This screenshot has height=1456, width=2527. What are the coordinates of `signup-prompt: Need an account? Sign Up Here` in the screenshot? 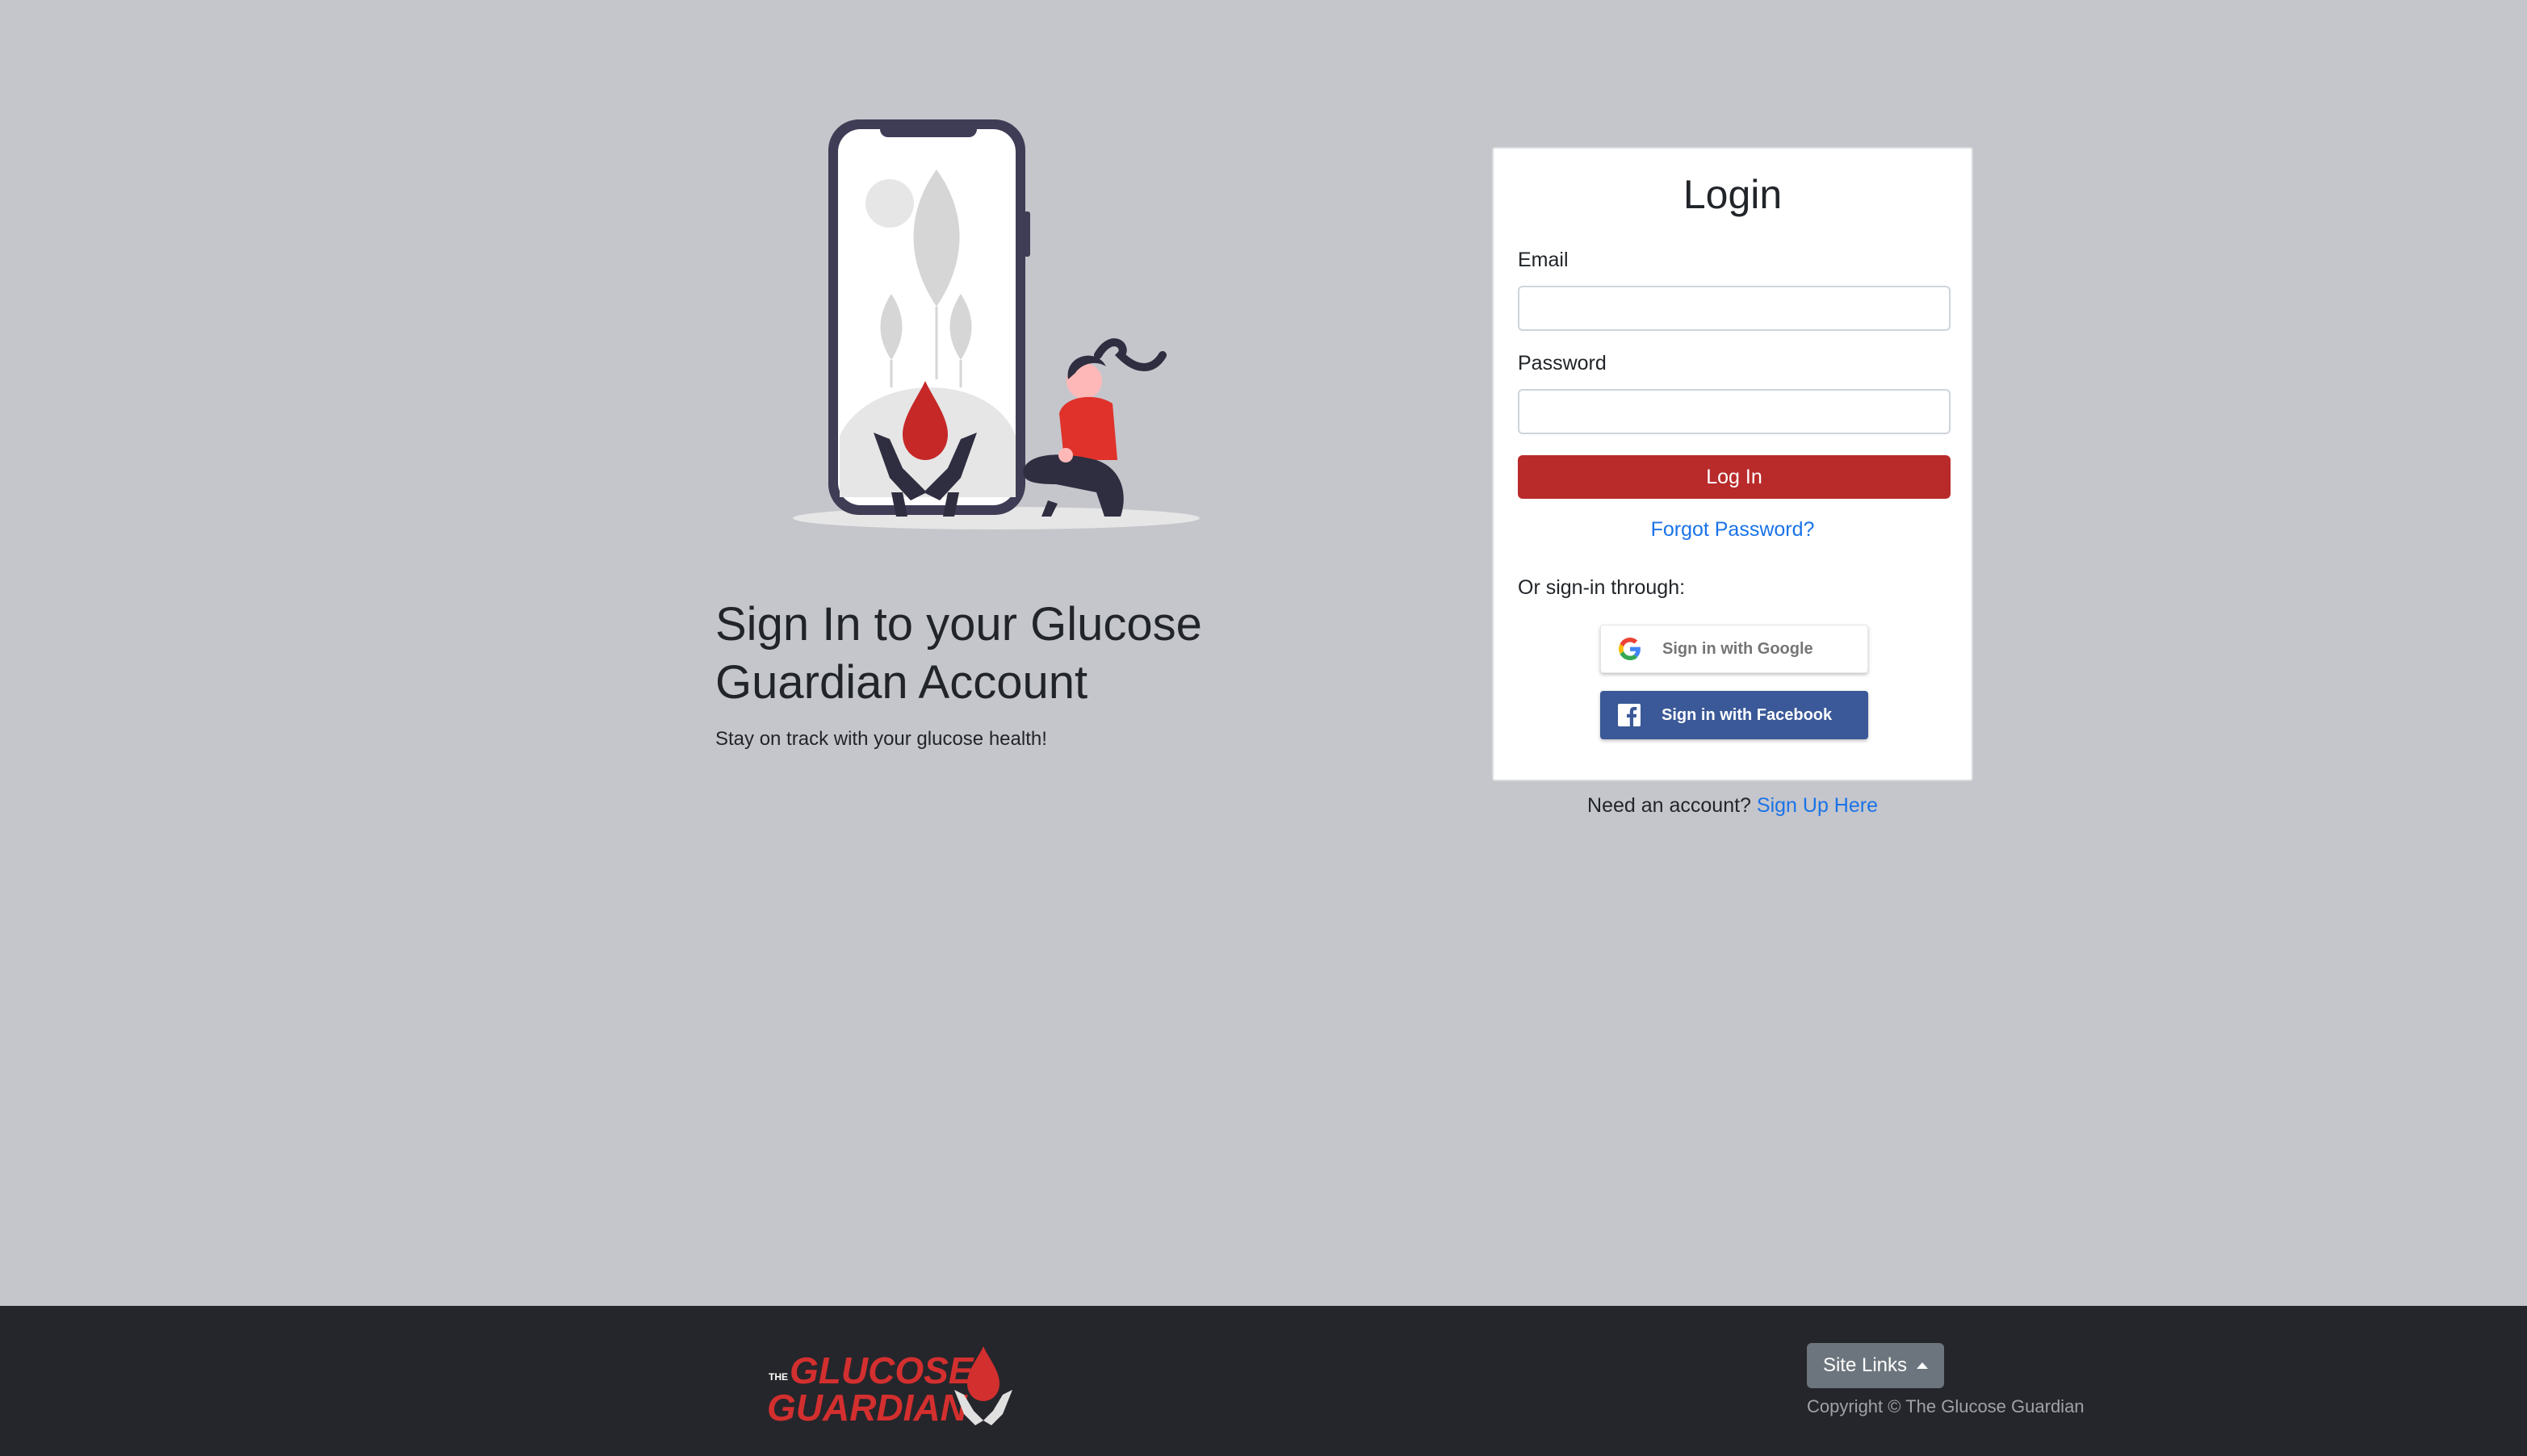 It's located at (1732, 806).